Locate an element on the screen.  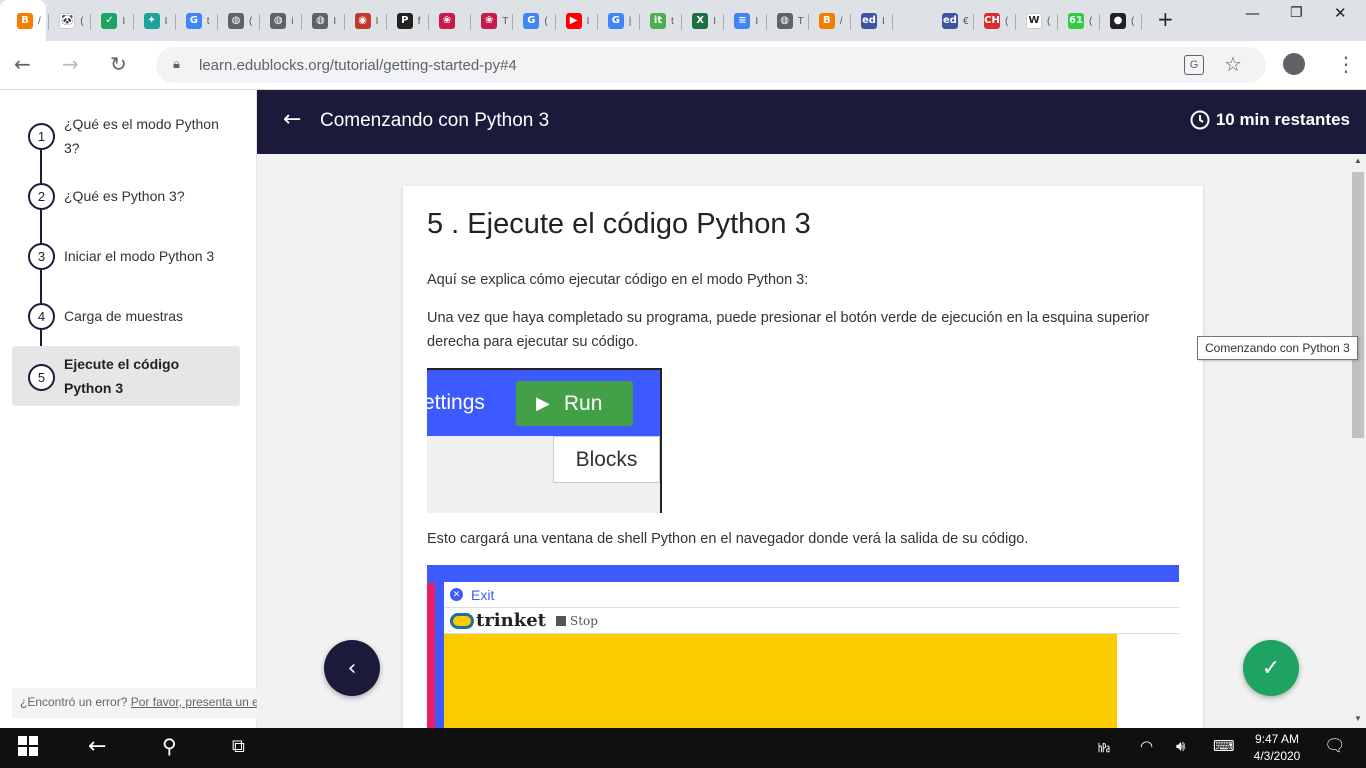
browser-tab: Pf is located at coordinates (404, 21).